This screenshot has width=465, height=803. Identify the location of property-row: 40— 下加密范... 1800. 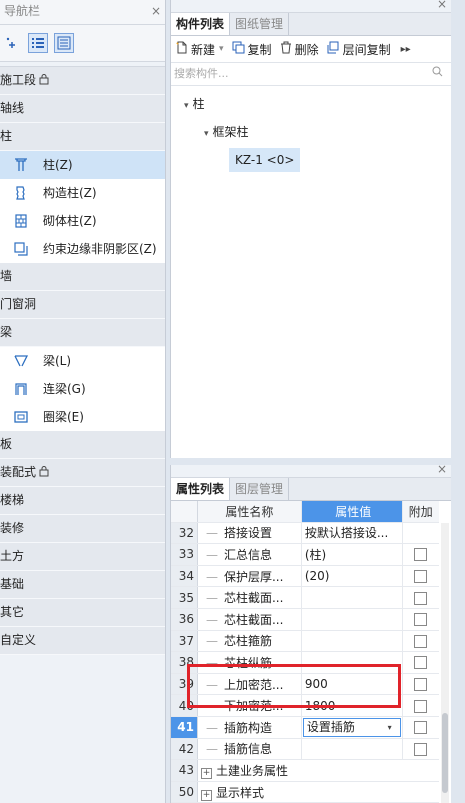
(305, 705).